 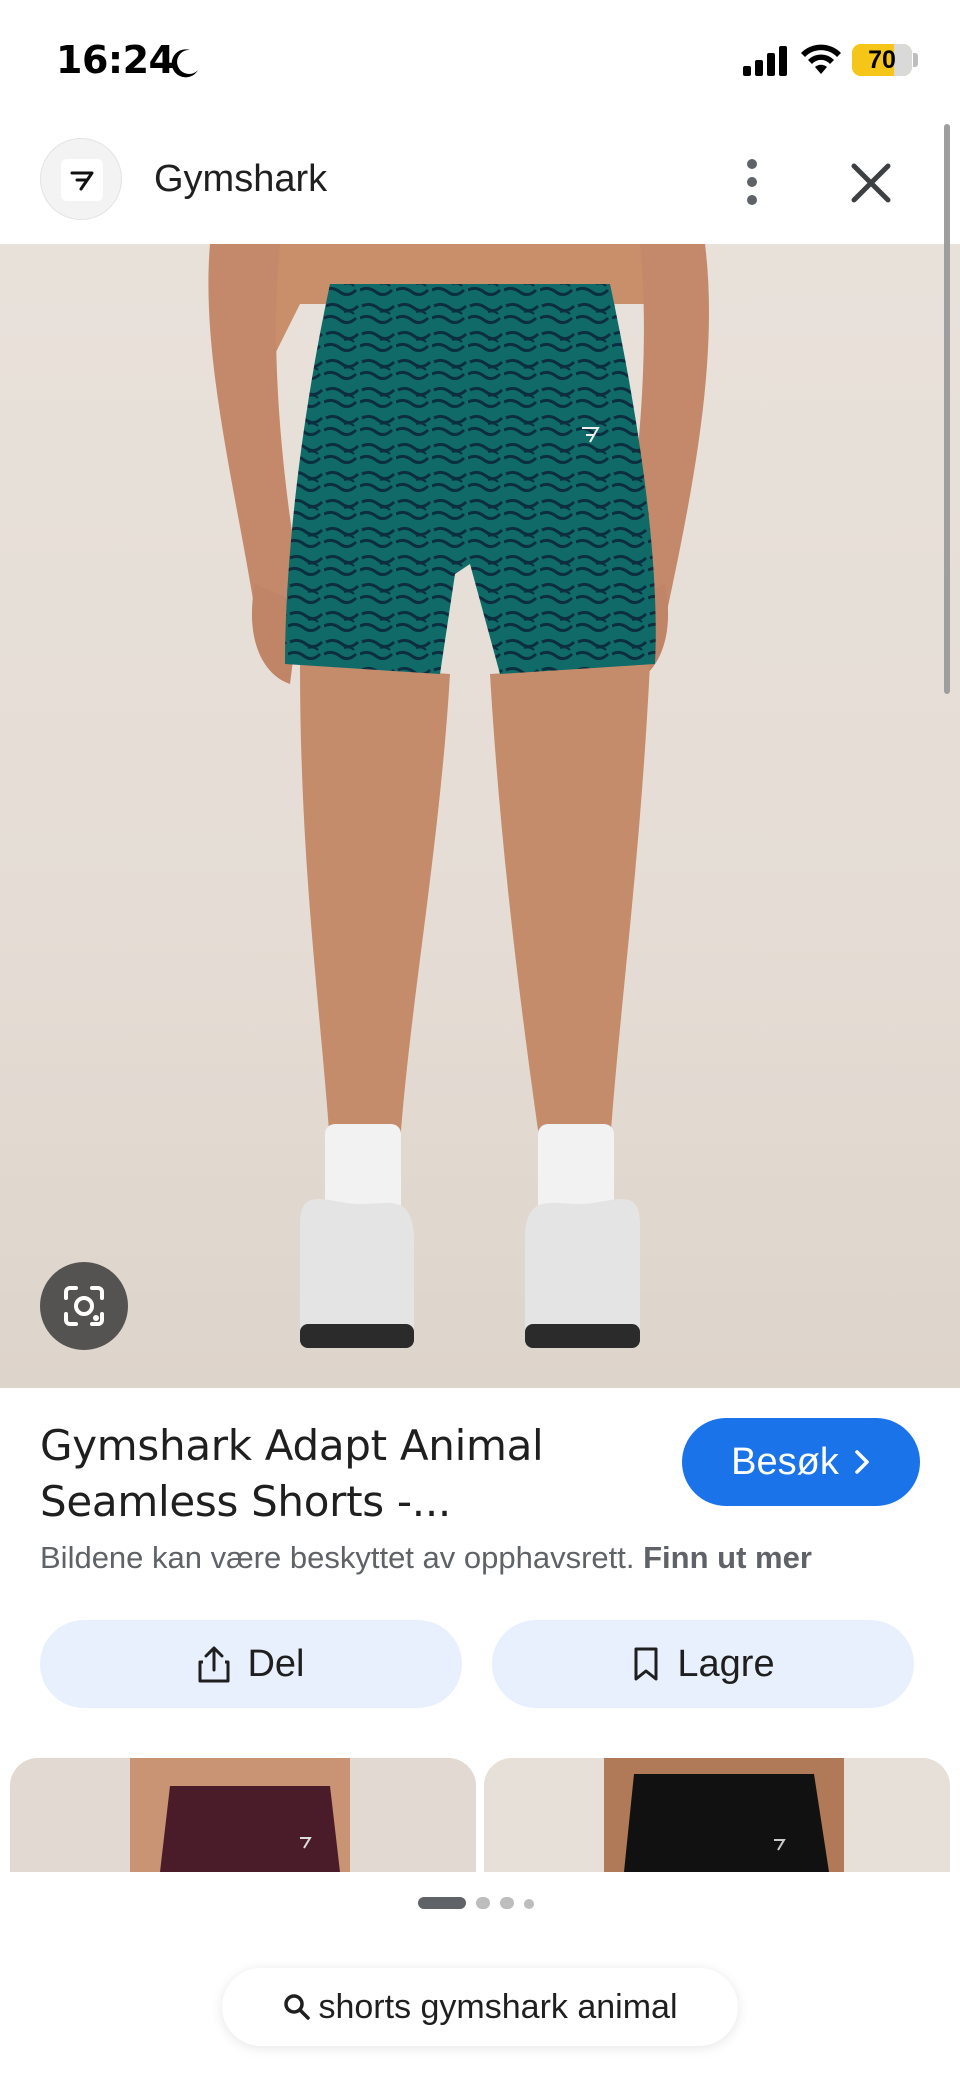 I want to click on battery-tip, so click(x=915, y=60).